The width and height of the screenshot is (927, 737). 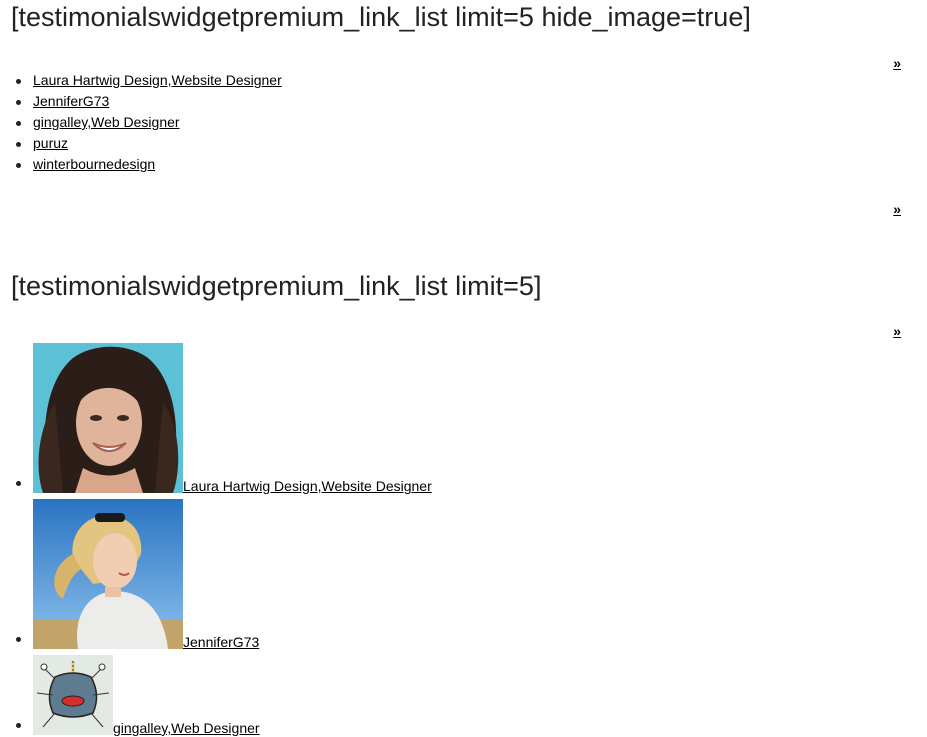 What do you see at coordinates (50, 143) in the screenshot?
I see `testimonial-link: puruz` at bounding box center [50, 143].